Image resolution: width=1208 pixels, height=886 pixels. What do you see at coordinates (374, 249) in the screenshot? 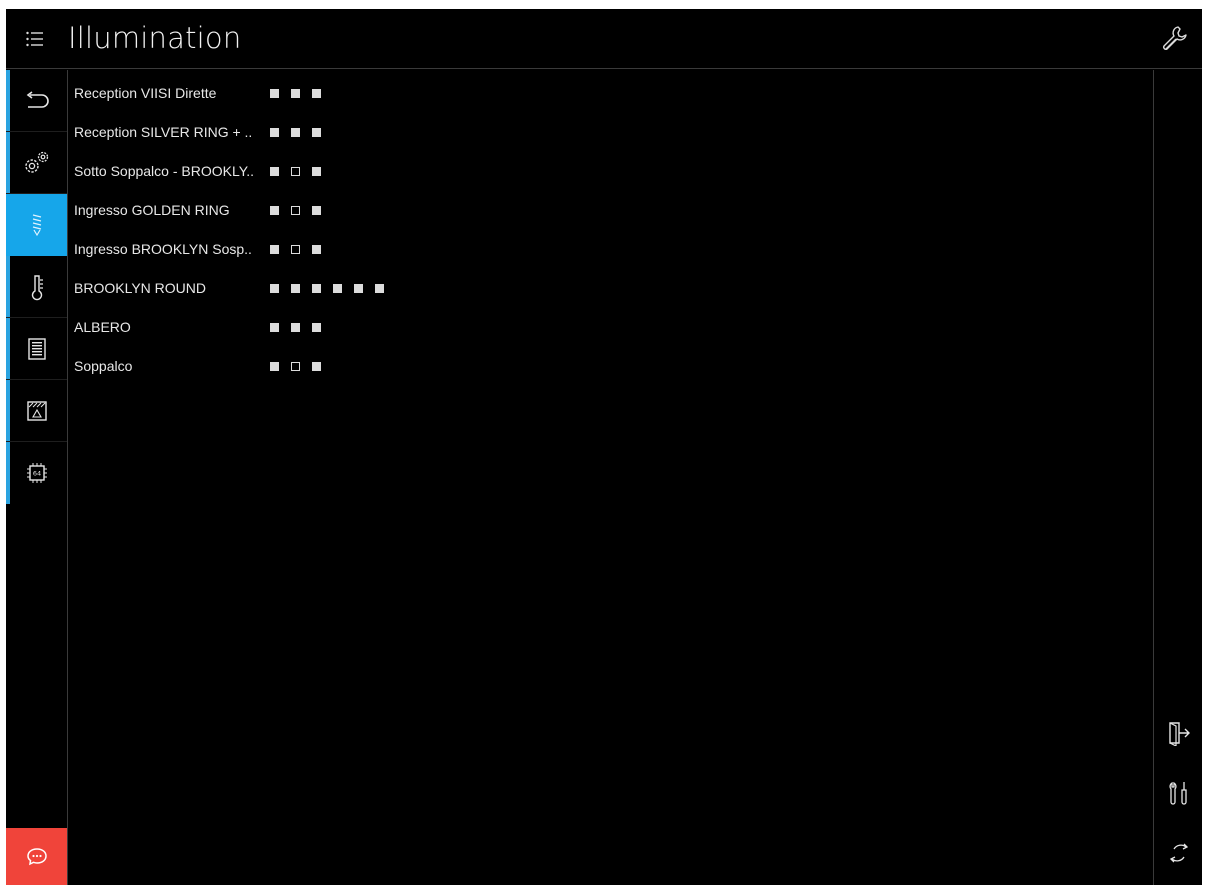
I see `list-item: Ingresso BROOKLYN Sosp..` at bounding box center [374, 249].